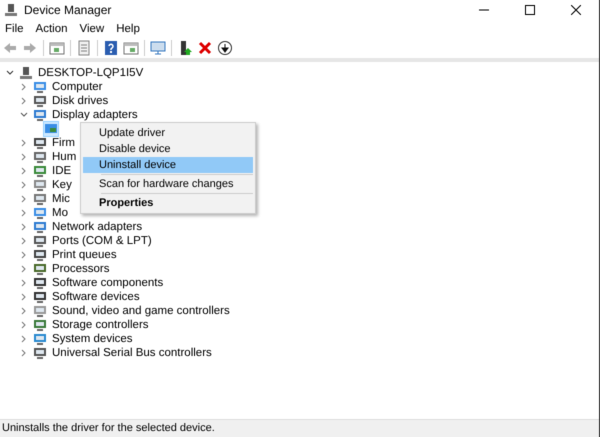 The width and height of the screenshot is (600, 437). I want to click on tree-item: Ports (COM & LPT), so click(102, 241).